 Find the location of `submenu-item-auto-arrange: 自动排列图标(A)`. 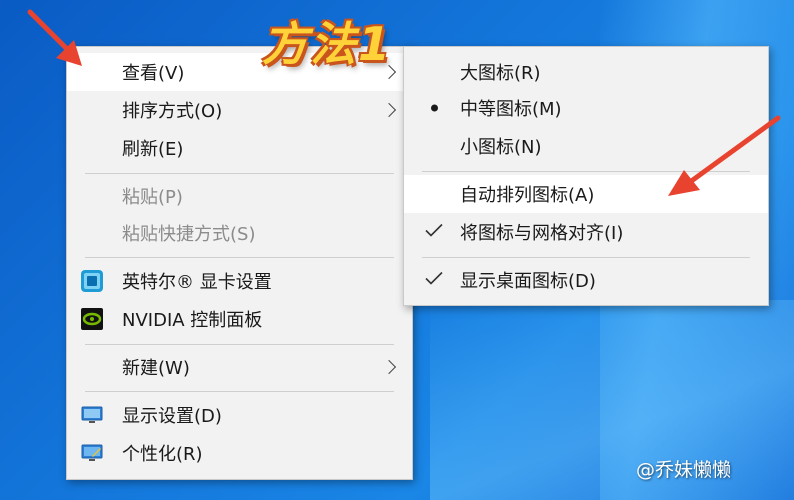

submenu-item-auto-arrange: 自动排列图标(A) is located at coordinates (586, 194).